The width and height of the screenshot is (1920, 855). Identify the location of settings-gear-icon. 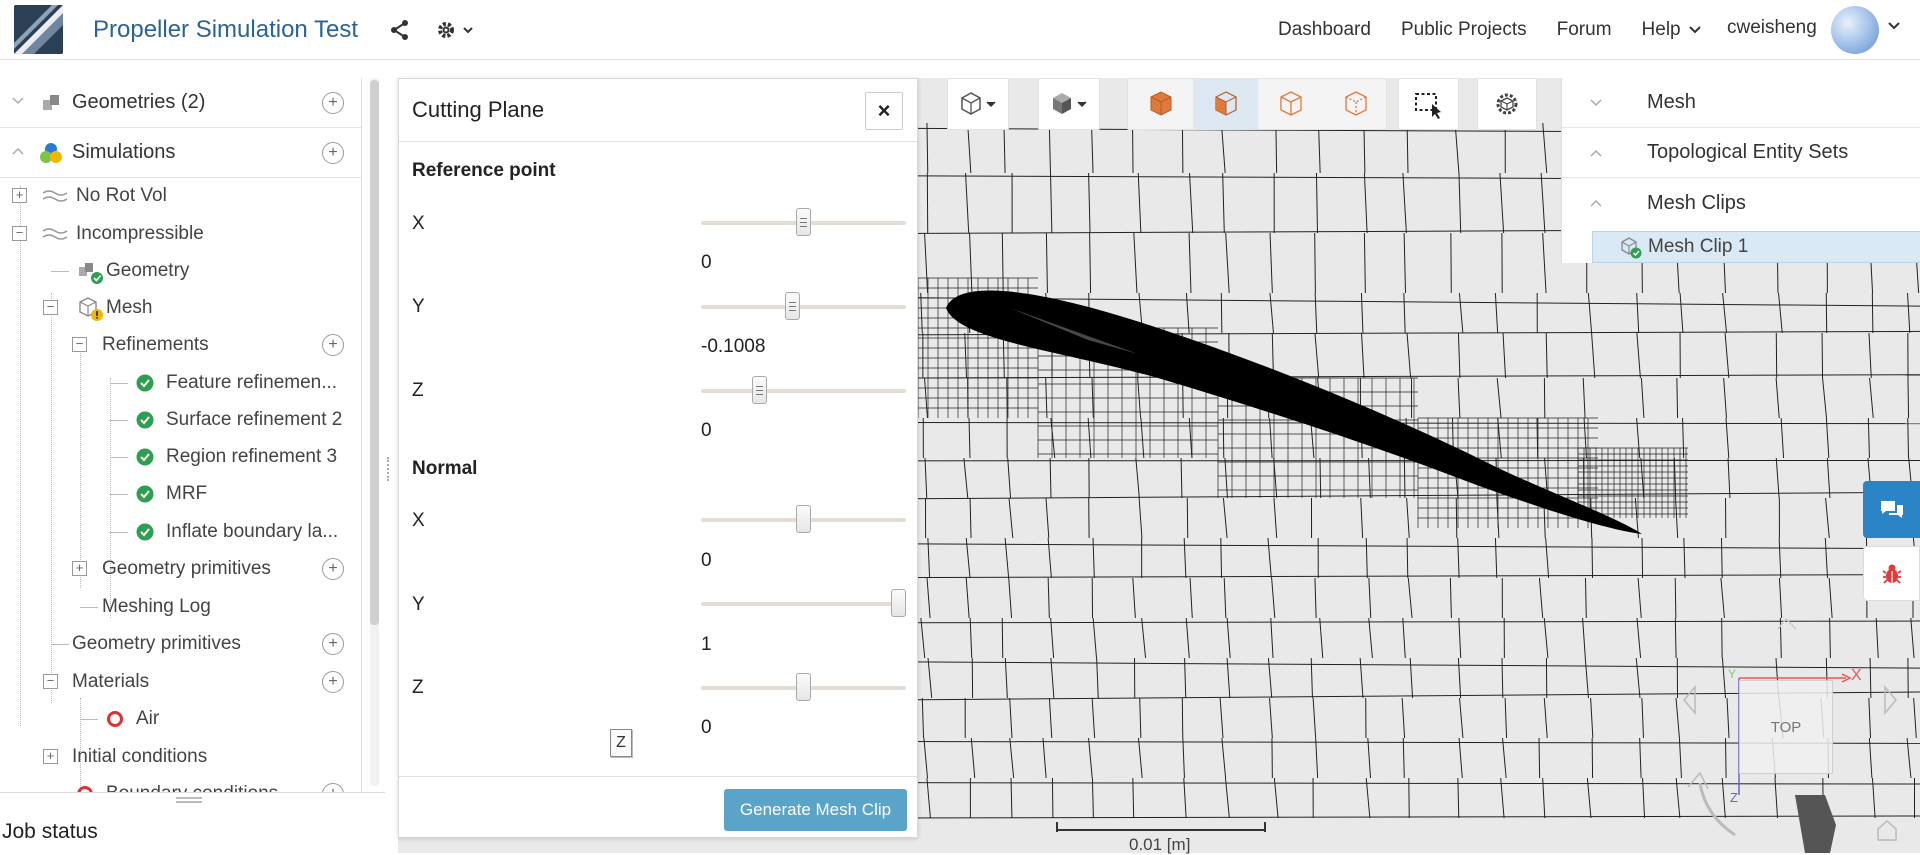
(456, 30).